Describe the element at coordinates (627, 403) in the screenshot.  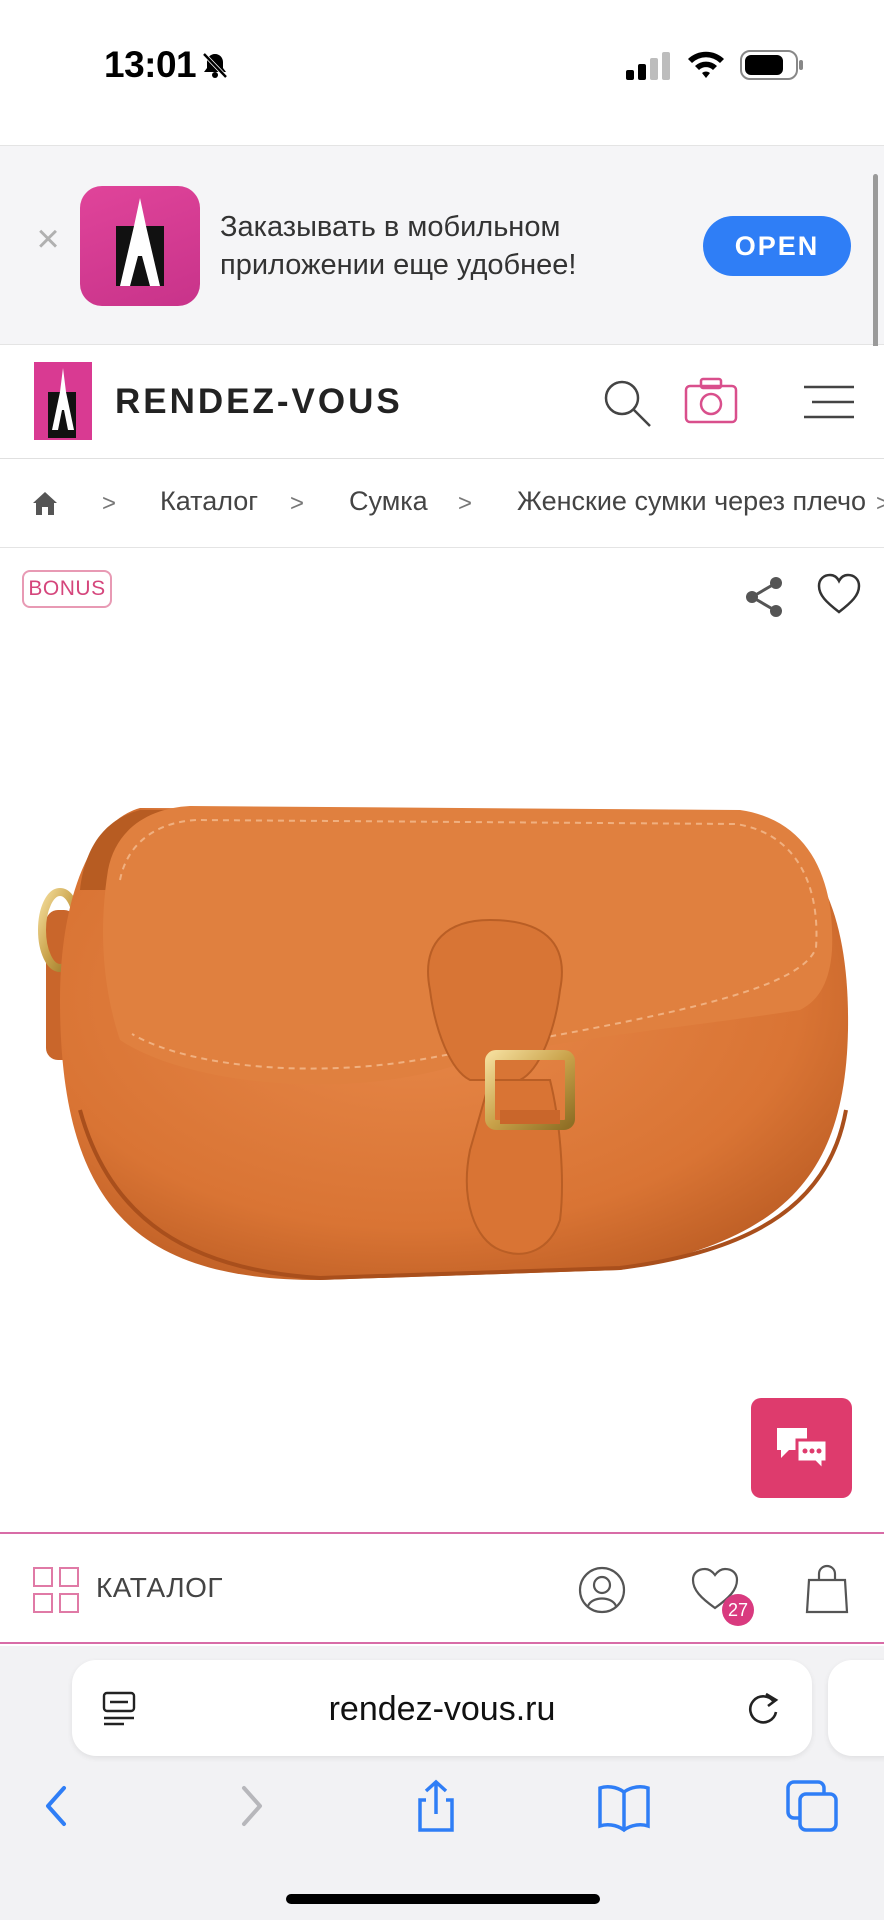
I see `search-icon` at that location.